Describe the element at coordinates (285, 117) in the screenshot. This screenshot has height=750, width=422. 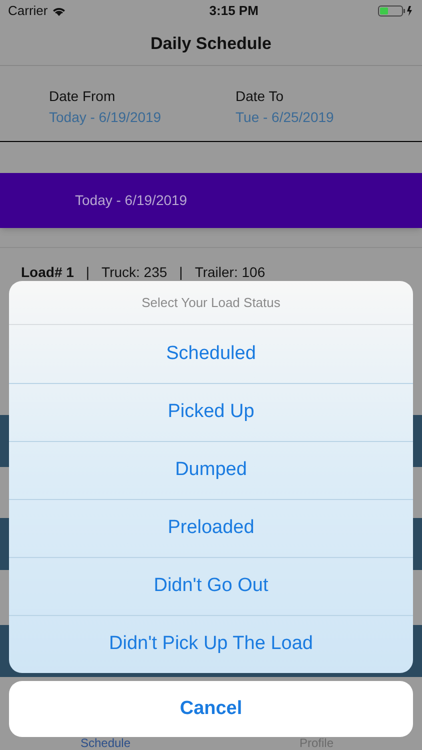
I see `date-value: Tue - 6/25/2019` at that location.